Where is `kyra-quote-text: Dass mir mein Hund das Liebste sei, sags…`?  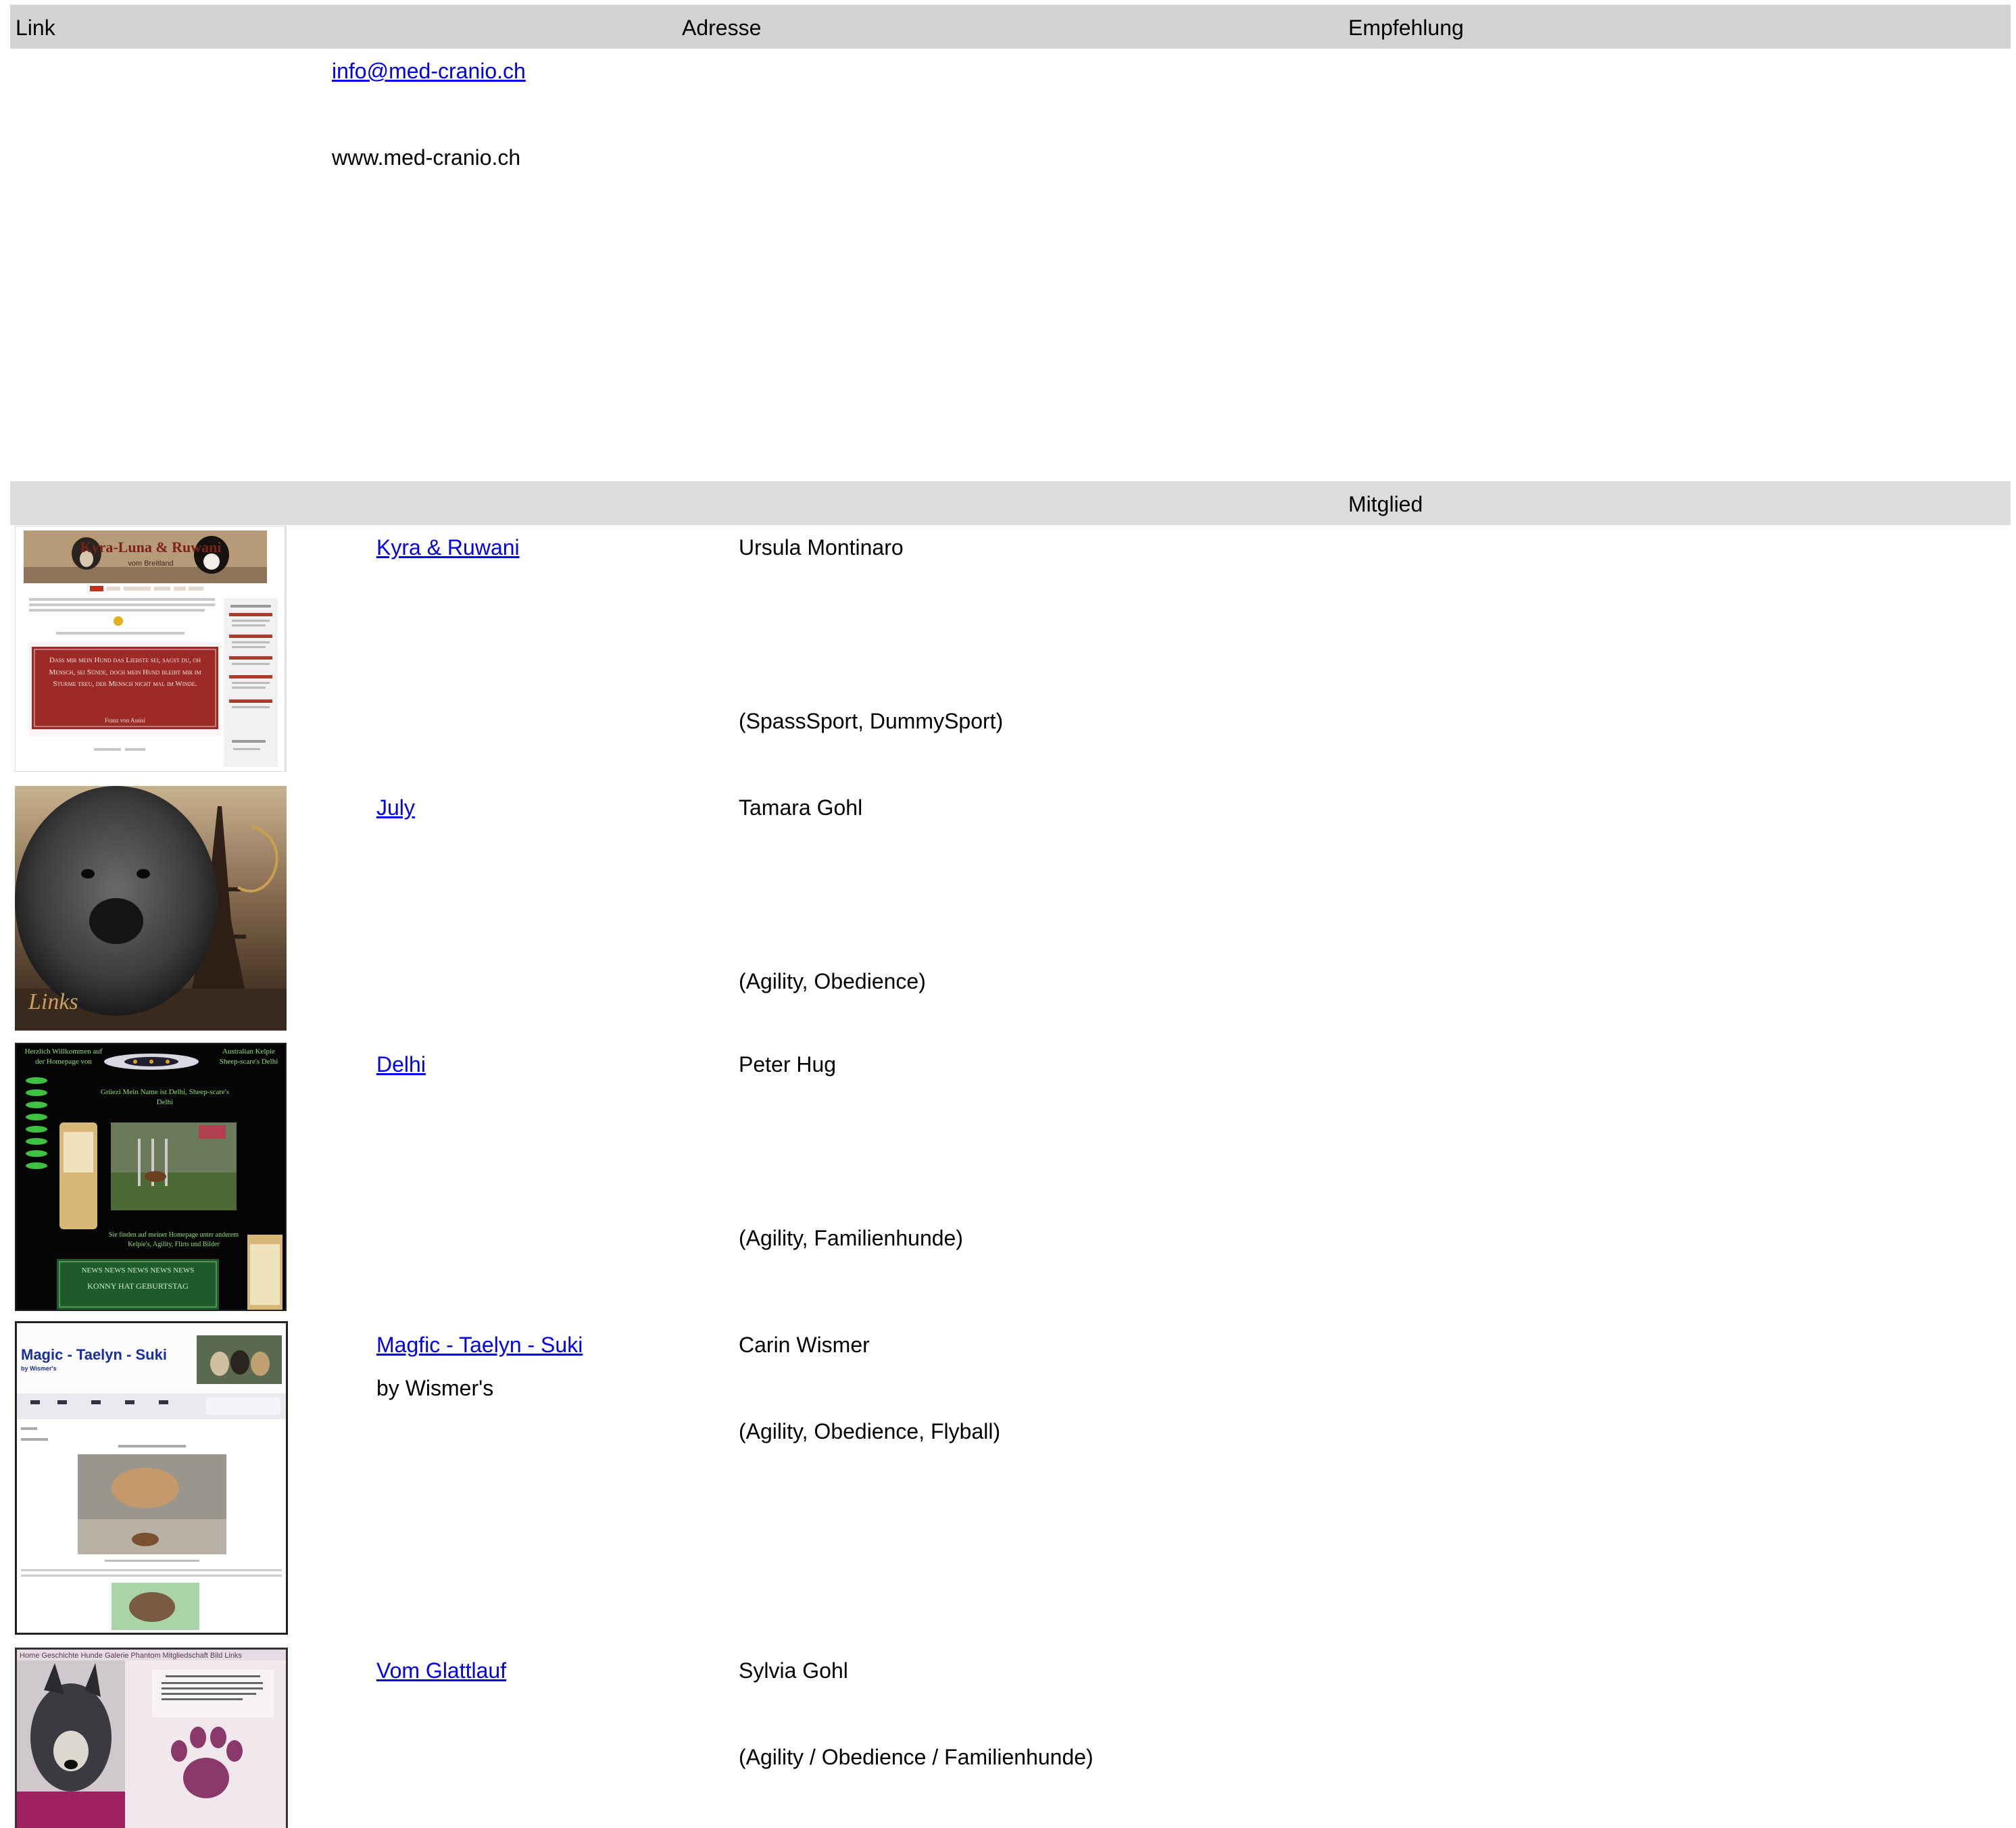 kyra-quote-text: Dass mir mein Hund das Liebste sei, sags… is located at coordinates (125, 673).